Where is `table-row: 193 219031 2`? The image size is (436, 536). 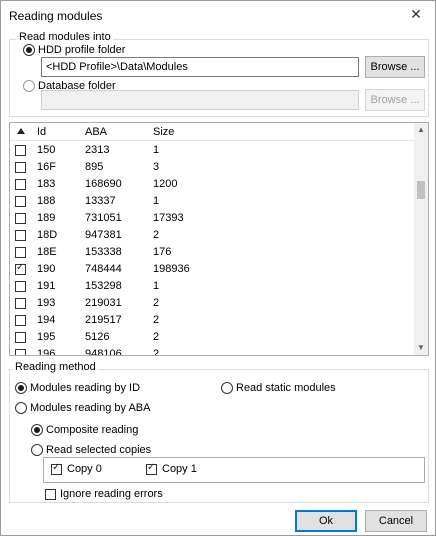
table-row: 193 219031 2 is located at coordinates (212, 303).